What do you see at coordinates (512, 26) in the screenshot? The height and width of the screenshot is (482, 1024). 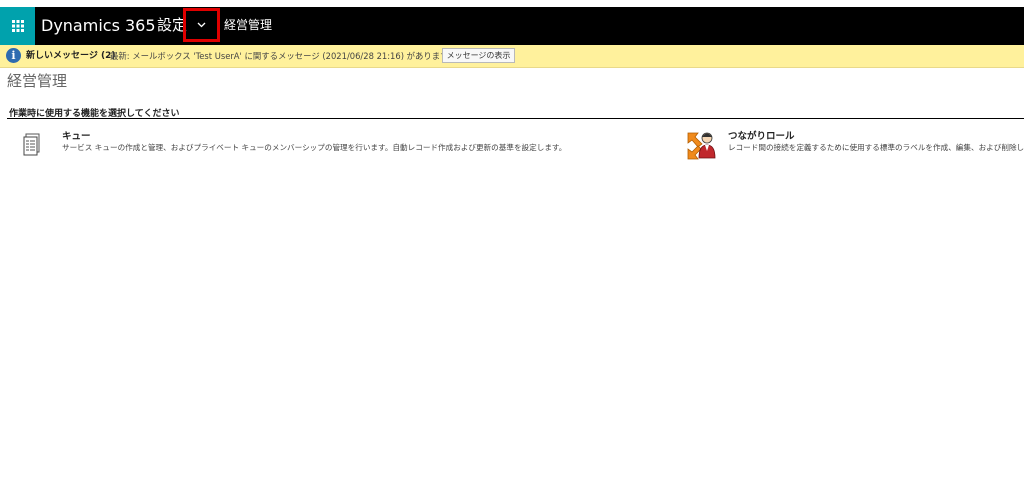 I see `top-navigation-bar: Dynamics 365 設定 経営管理` at bounding box center [512, 26].